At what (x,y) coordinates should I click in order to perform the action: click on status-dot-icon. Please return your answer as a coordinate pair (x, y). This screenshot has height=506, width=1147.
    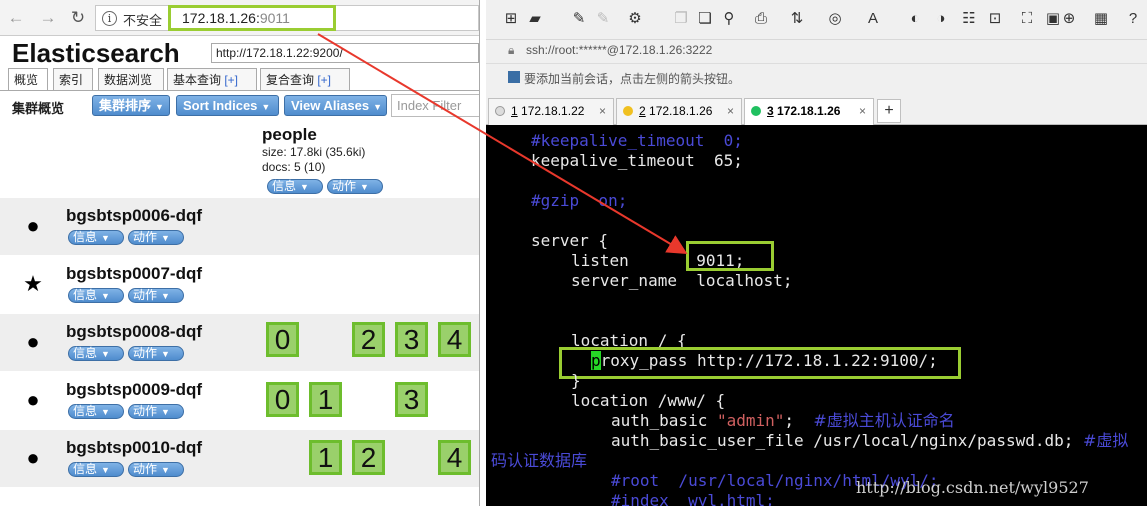
    Looking at the image, I should click on (500, 111).